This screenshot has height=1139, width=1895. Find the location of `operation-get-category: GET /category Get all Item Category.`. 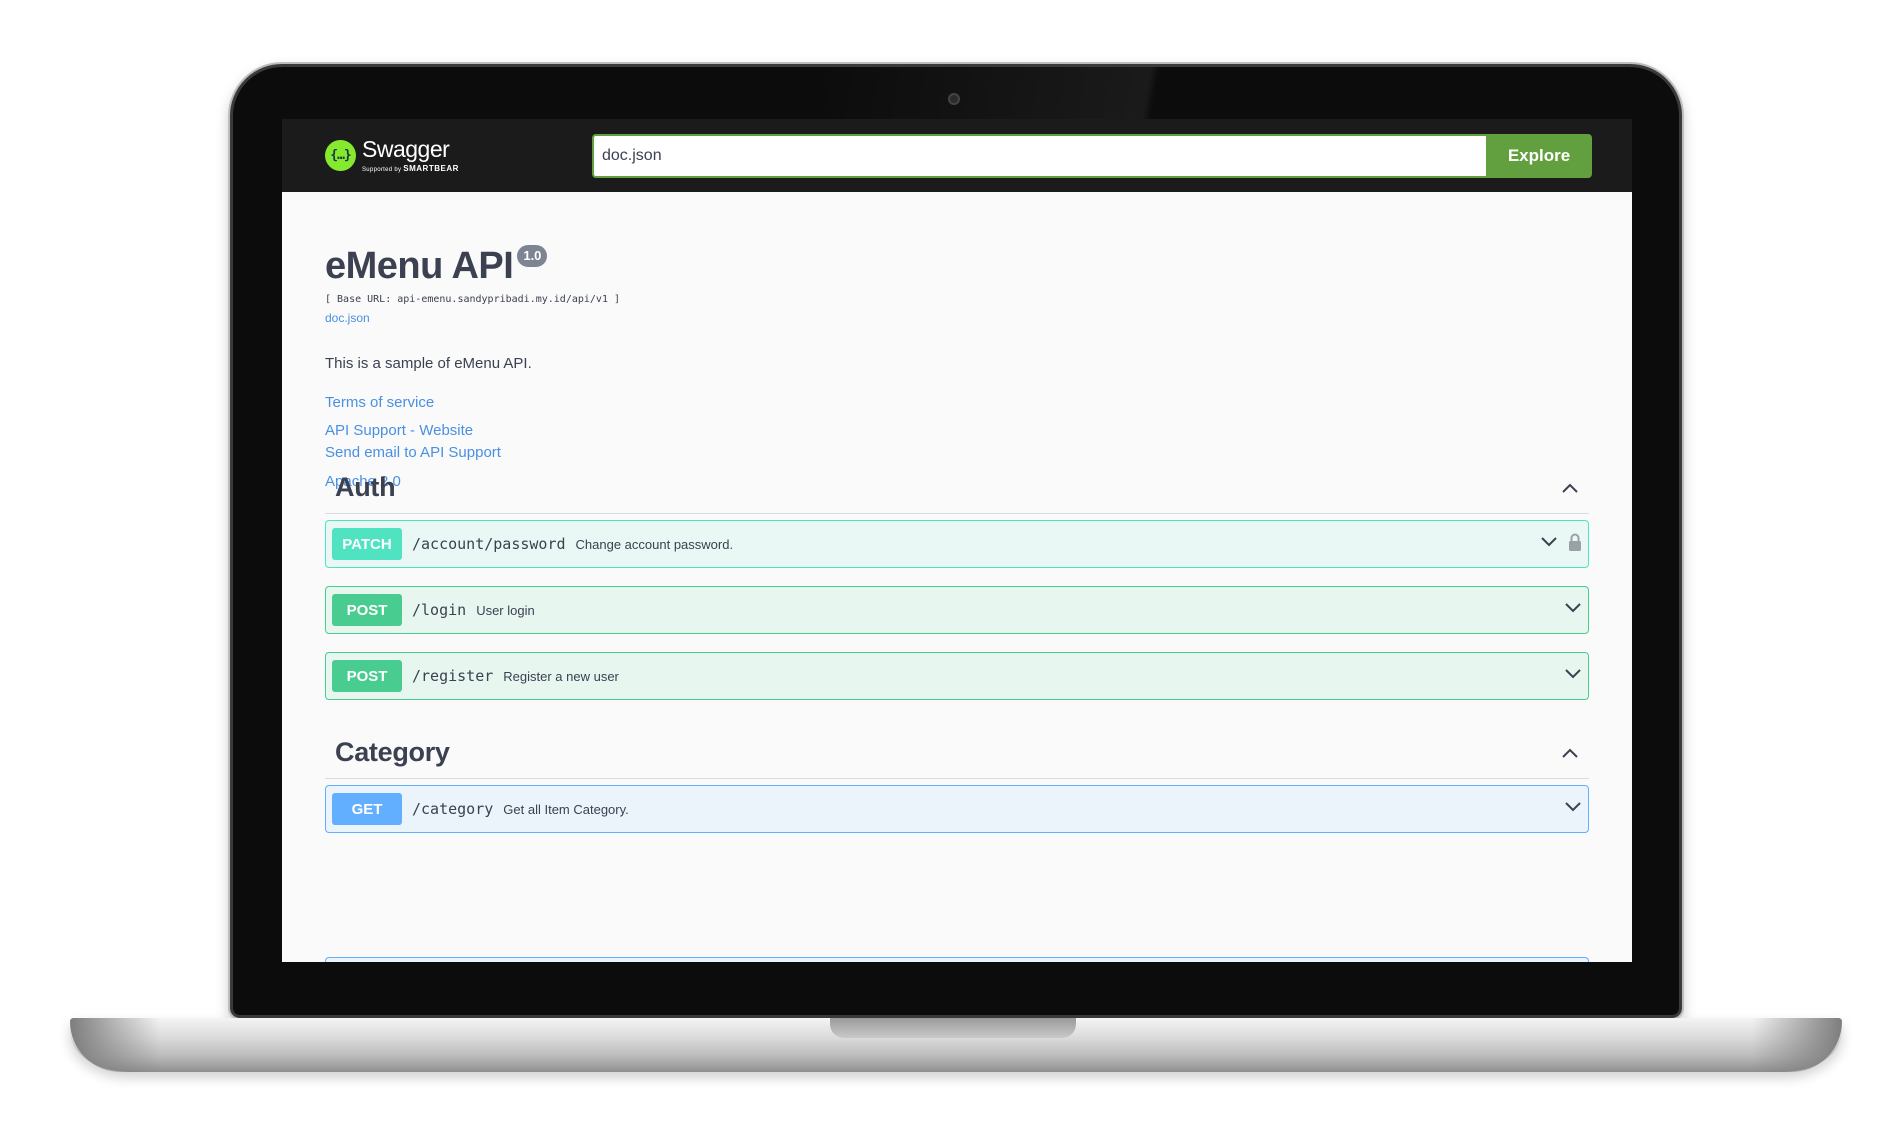

operation-get-category: GET /category Get all Item Category. is located at coordinates (957, 809).